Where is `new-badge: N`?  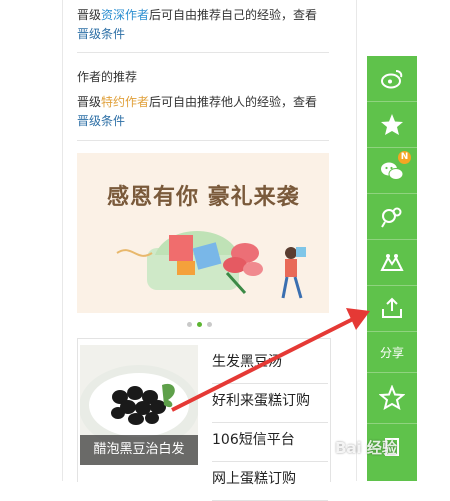 new-badge: N is located at coordinates (404, 157).